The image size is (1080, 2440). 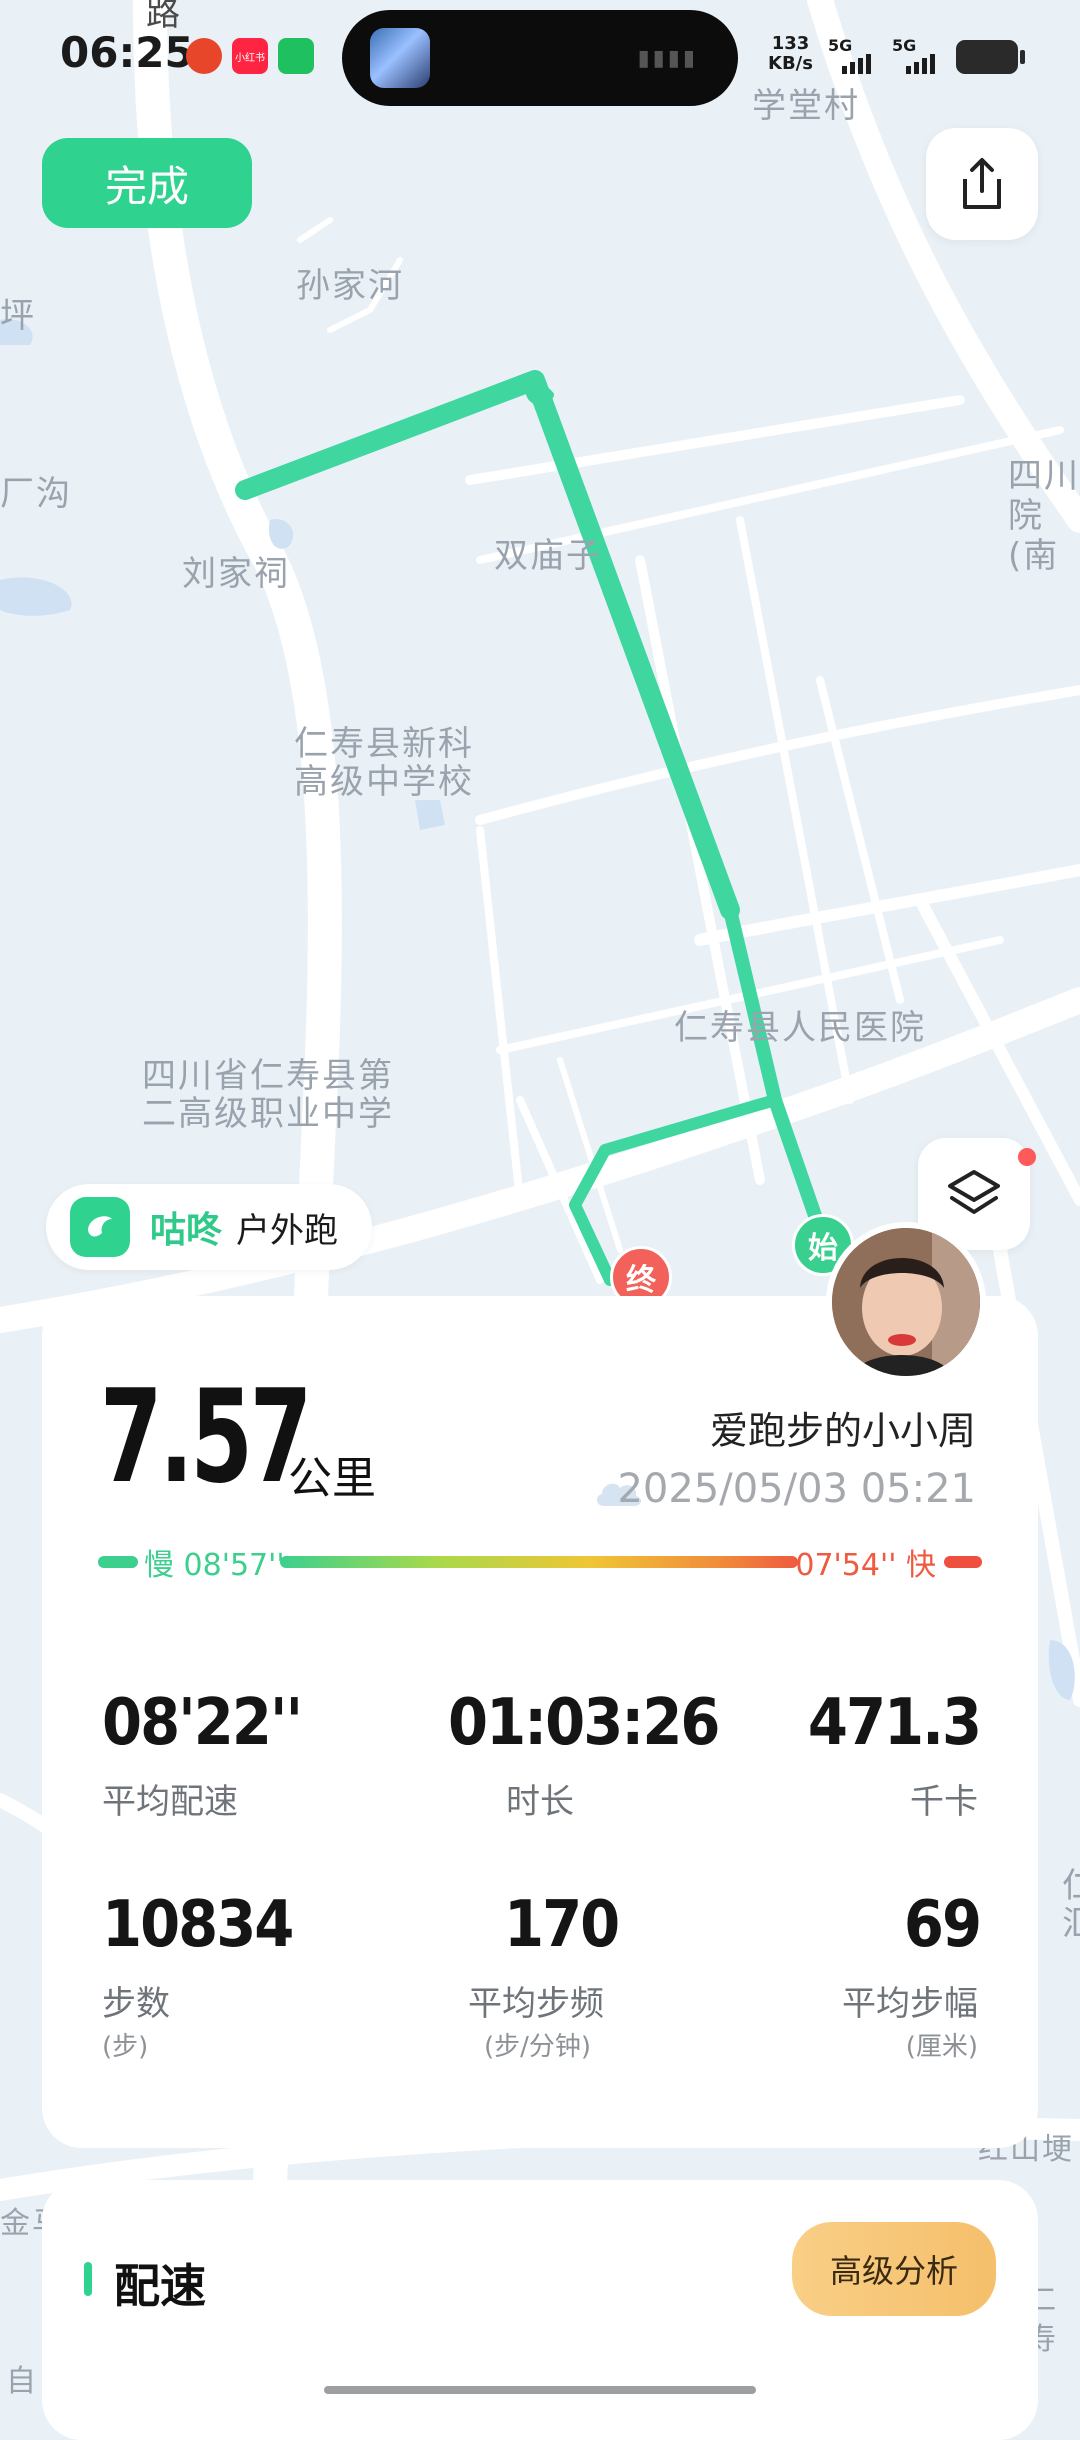 I want to click on share-button, so click(x=982, y=184).